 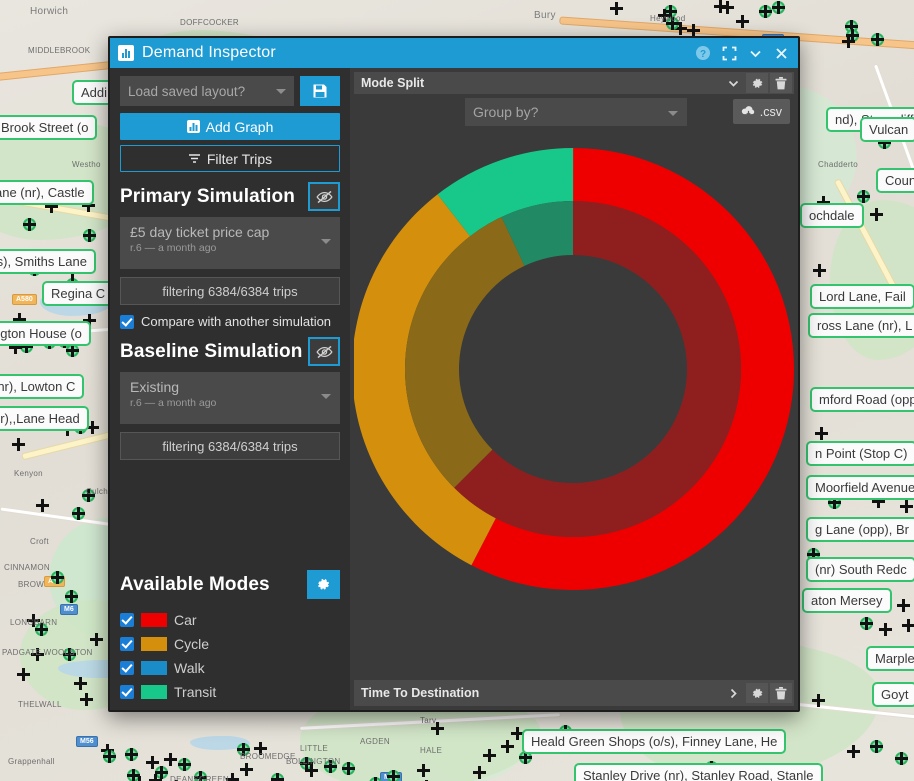 I want to click on time-to-destination-settings-button, so click(x=757, y=693).